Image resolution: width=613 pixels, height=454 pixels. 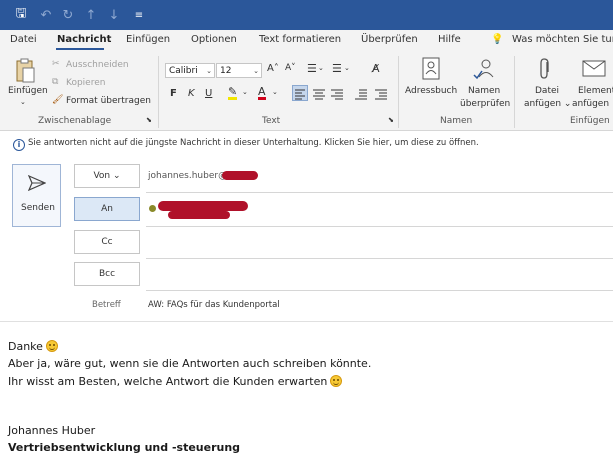 What do you see at coordinates (187, 176) in the screenshot?
I see `from-value: johannes.huber@` at bounding box center [187, 176].